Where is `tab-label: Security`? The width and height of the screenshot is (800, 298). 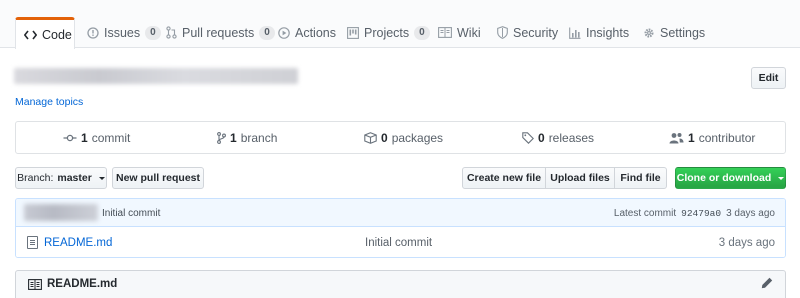
tab-label: Security is located at coordinates (536, 32).